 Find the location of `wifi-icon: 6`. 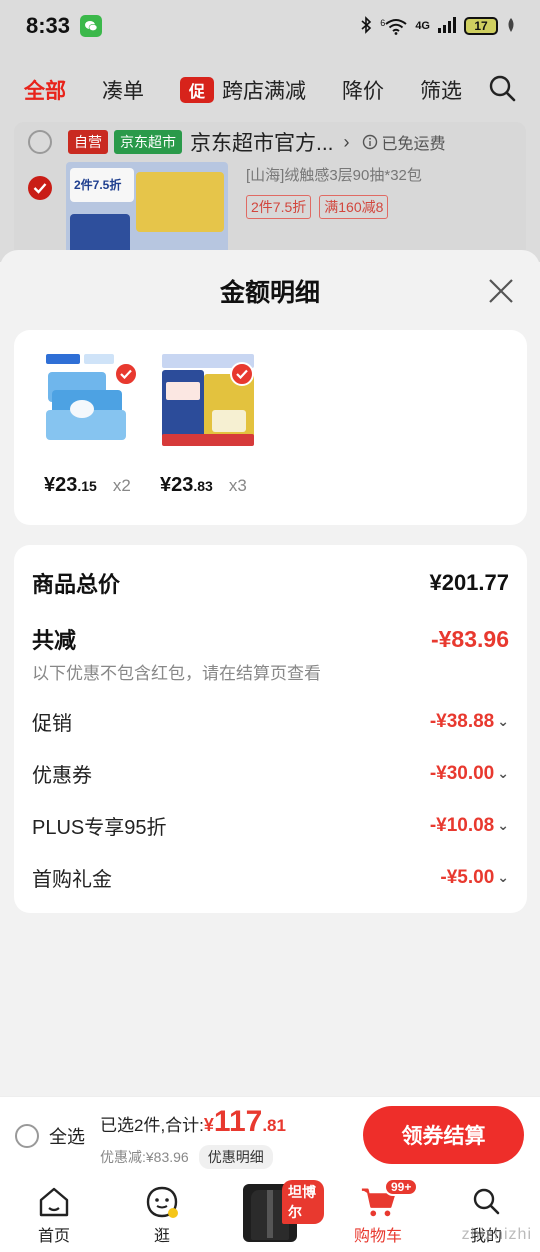

wifi-icon: 6 is located at coordinates (393, 26).